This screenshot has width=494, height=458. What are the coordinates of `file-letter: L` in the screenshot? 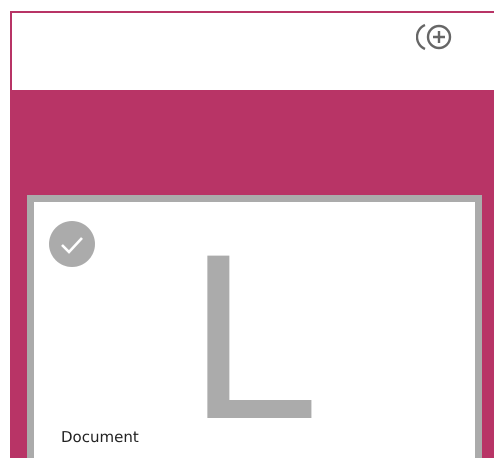 It's located at (254, 337).